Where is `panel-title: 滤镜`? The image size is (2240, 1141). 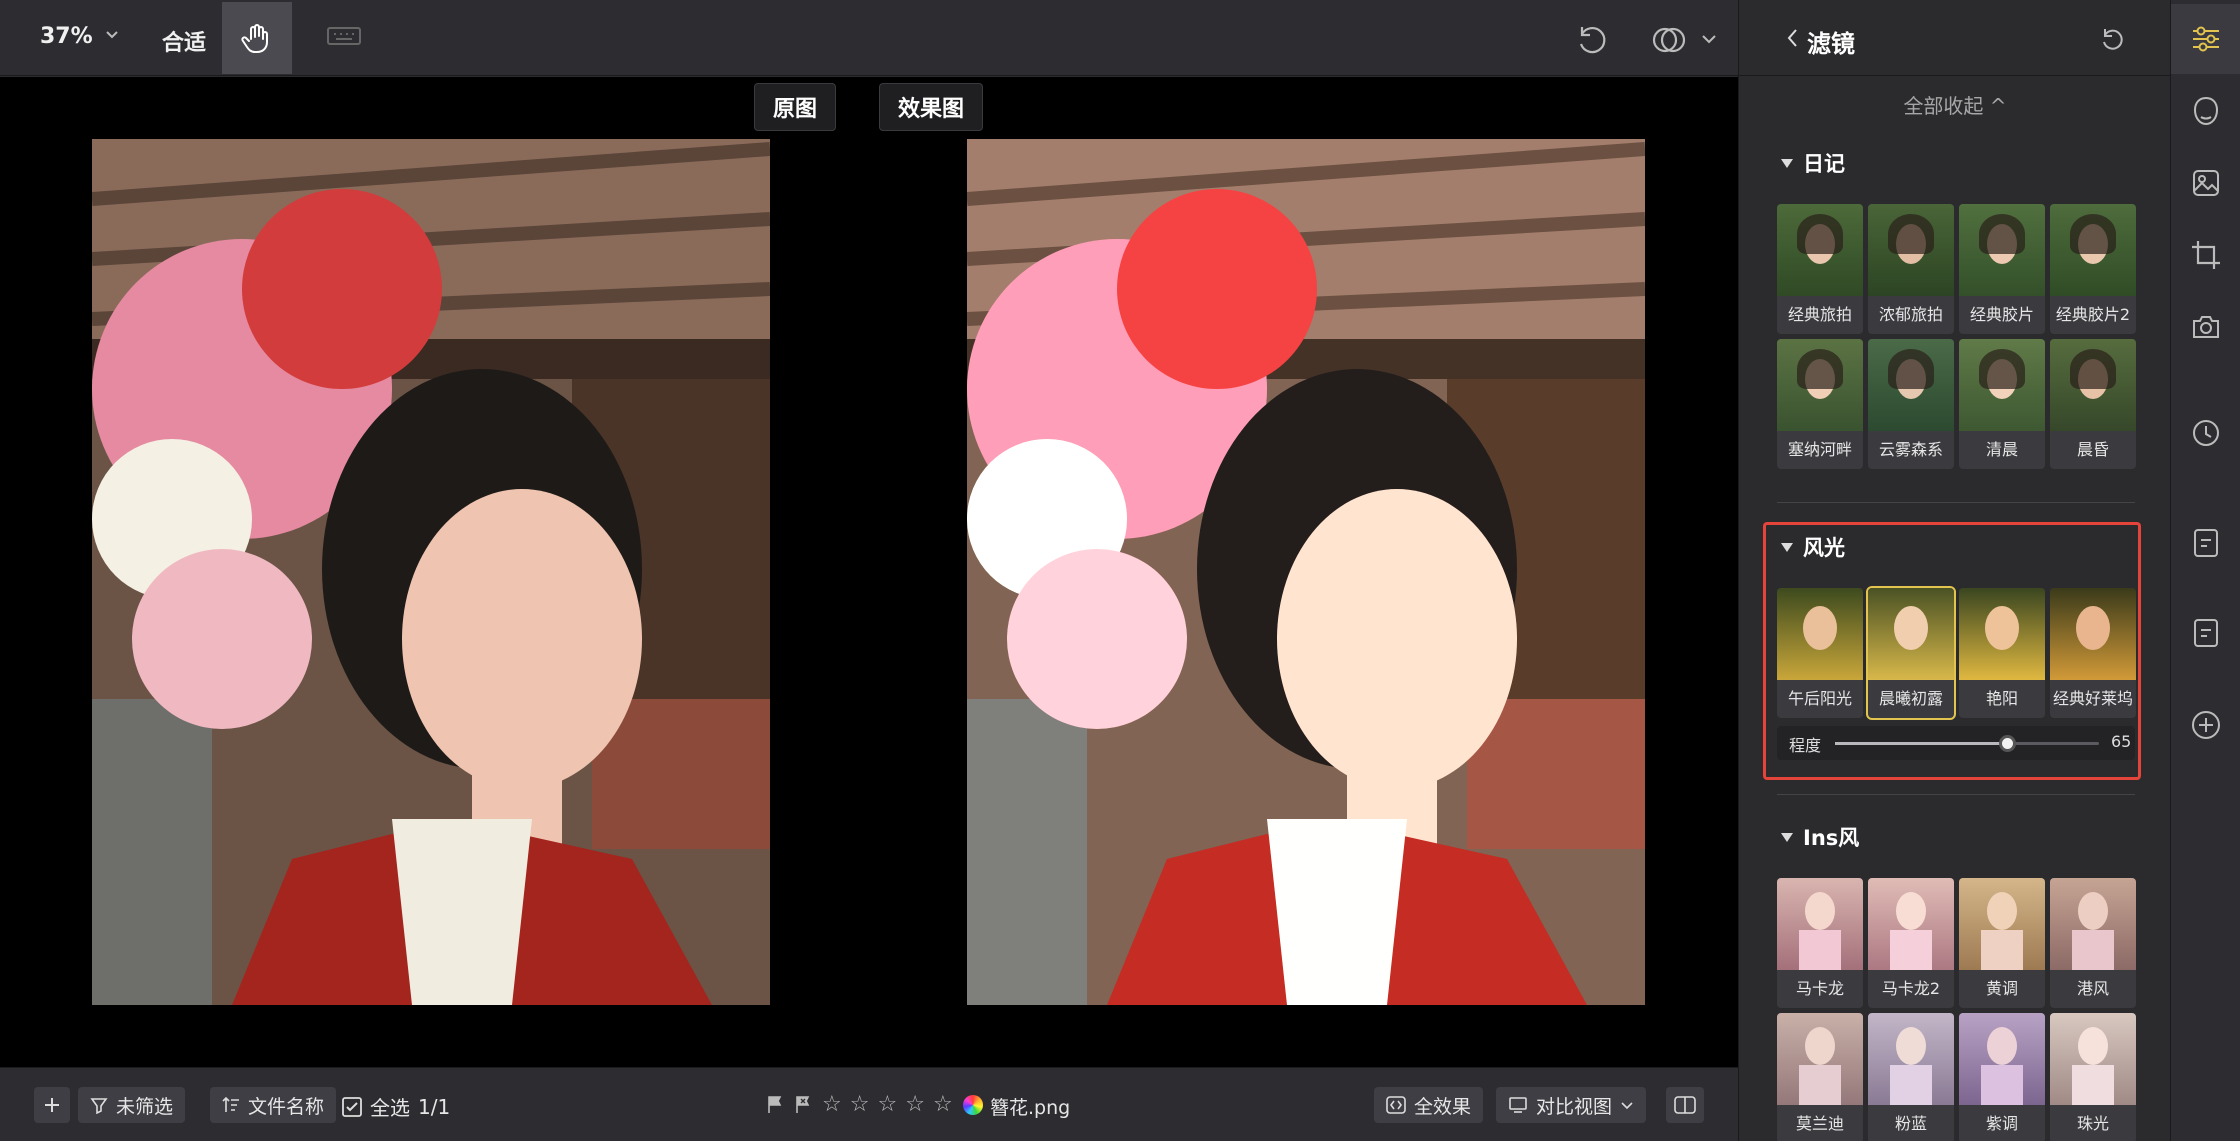
panel-title: 滤镜 is located at coordinates (1831, 44).